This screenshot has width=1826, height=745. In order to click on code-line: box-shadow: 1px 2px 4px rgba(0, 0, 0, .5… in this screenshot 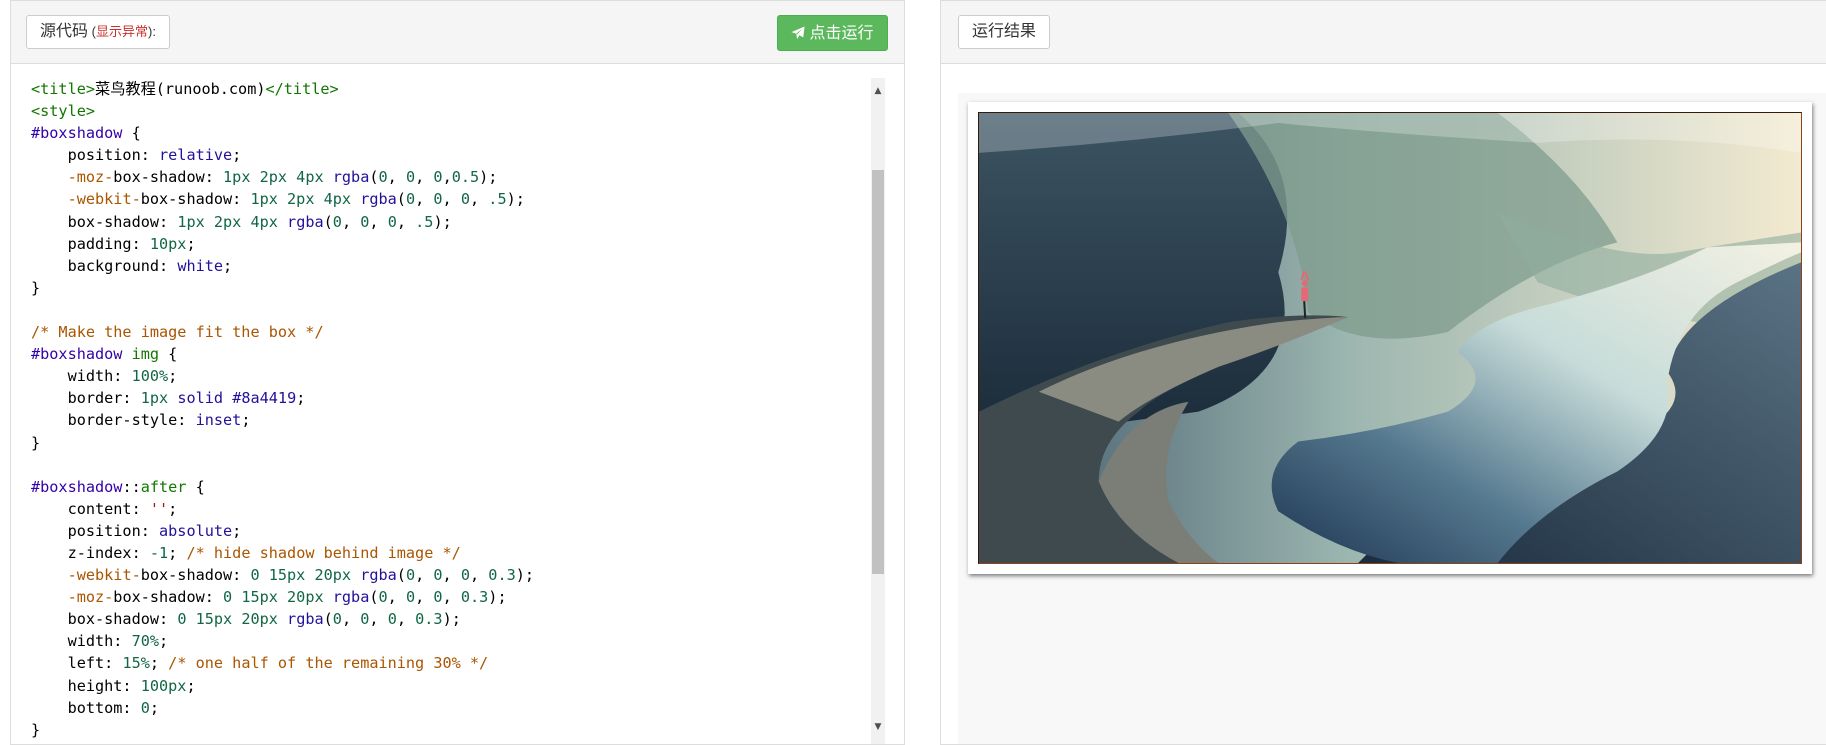, I will do `click(451, 222)`.